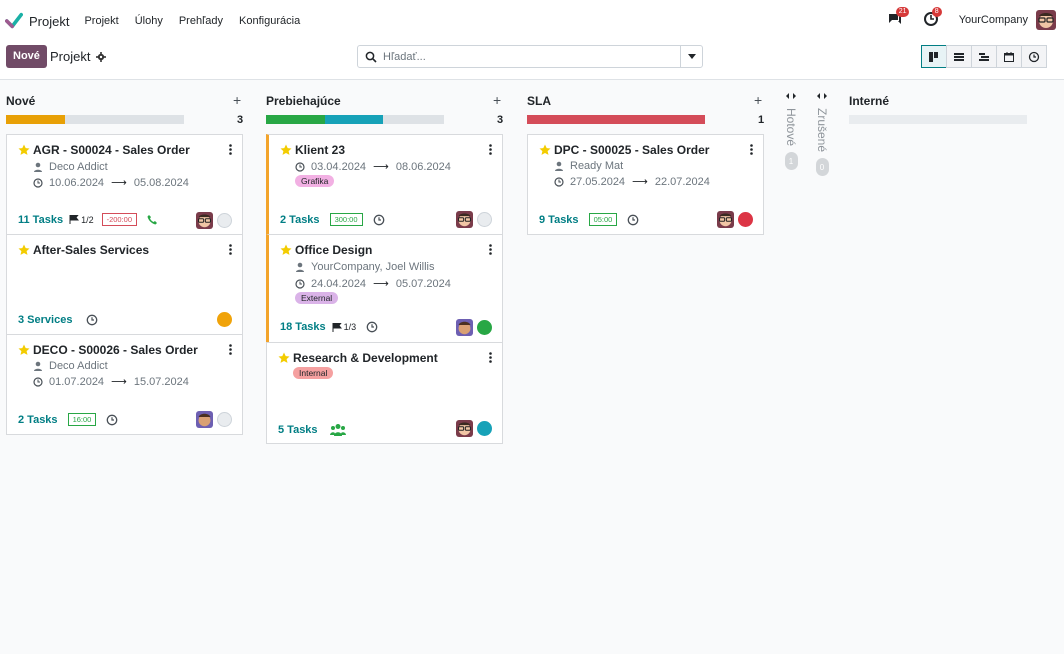 This screenshot has width=1064, height=654. I want to click on gantt-icon, so click(984, 56).